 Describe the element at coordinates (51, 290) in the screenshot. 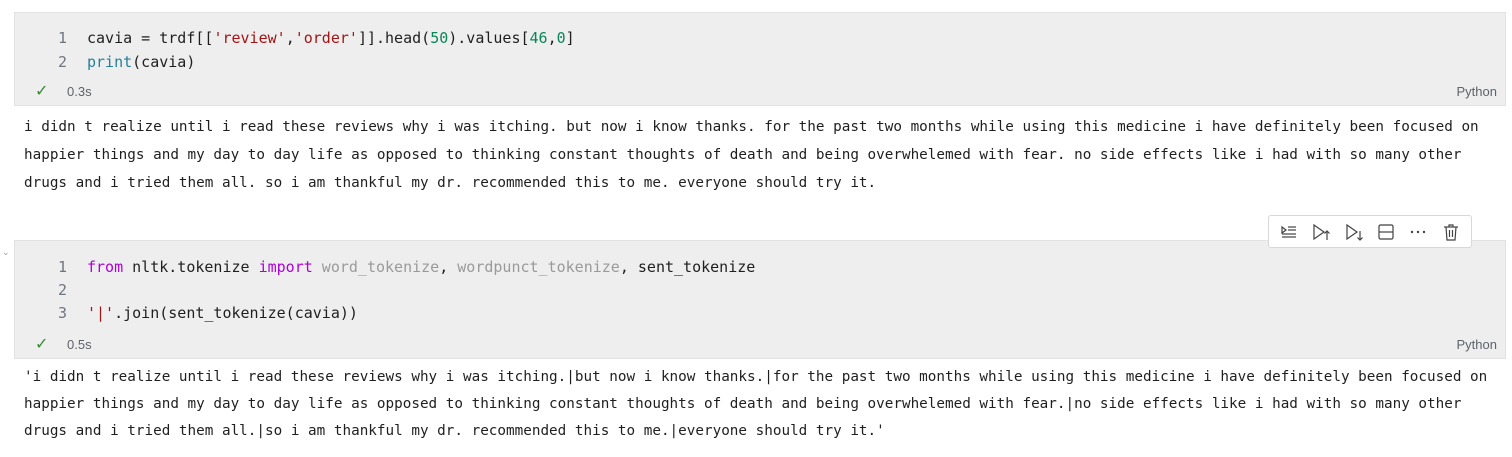

I see `code-line-2: 2` at that location.